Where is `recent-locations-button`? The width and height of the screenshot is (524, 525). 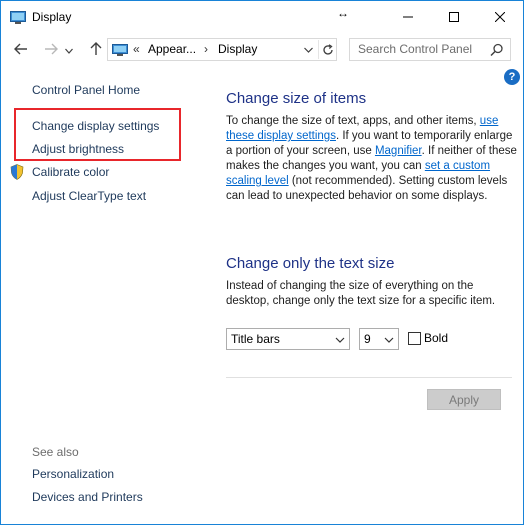 recent-locations-button is located at coordinates (69, 50).